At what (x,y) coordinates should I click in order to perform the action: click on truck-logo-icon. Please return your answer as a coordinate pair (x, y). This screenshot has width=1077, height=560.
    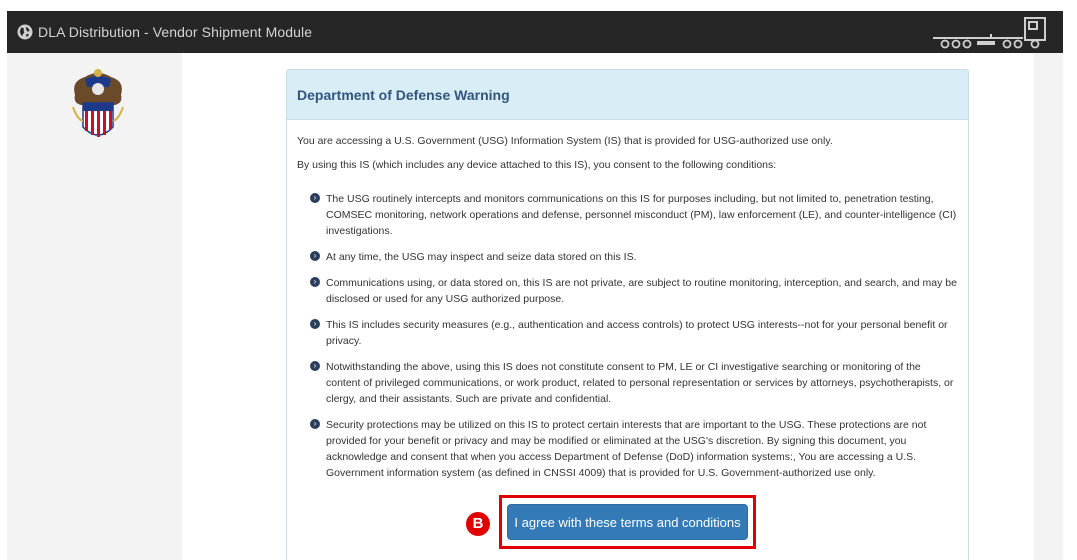
    Looking at the image, I should click on (989, 33).